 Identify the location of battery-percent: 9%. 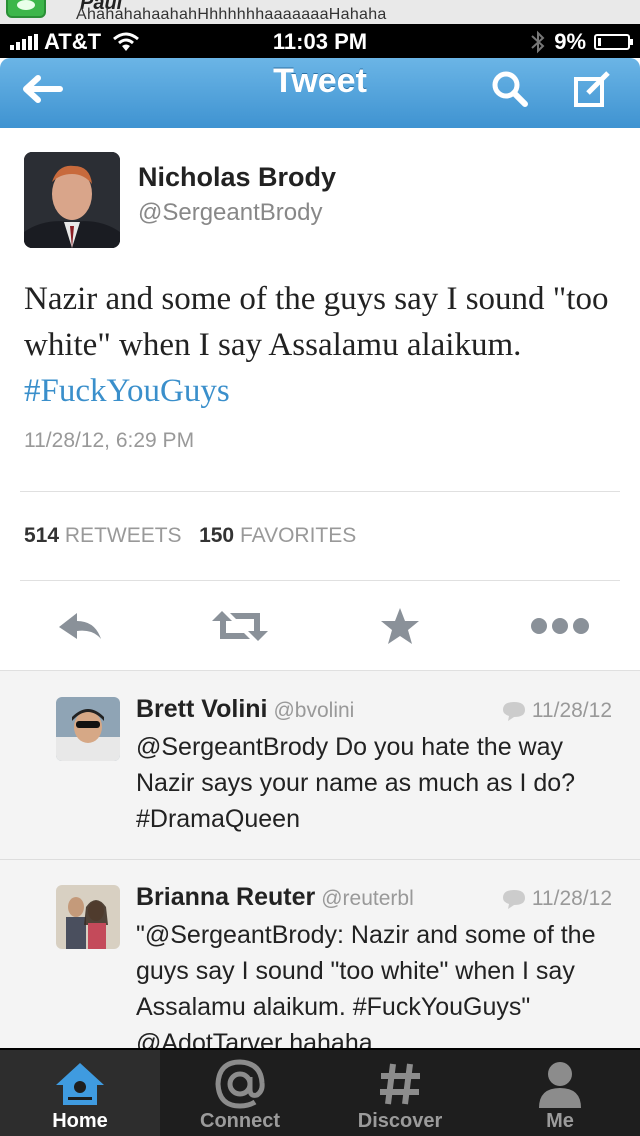
(570, 41).